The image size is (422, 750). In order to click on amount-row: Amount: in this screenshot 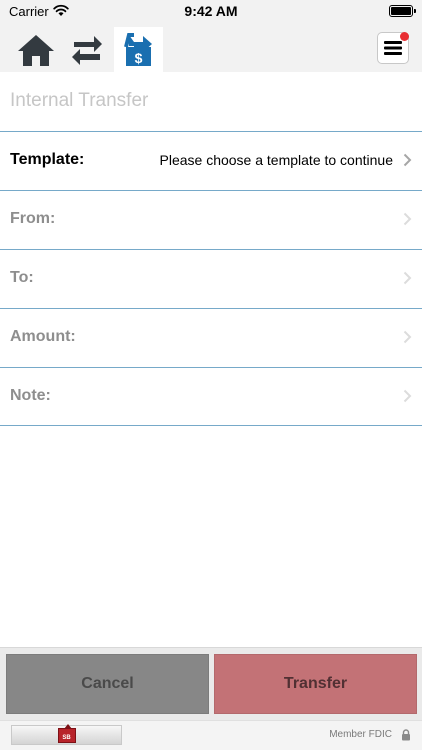, I will do `click(211, 337)`.